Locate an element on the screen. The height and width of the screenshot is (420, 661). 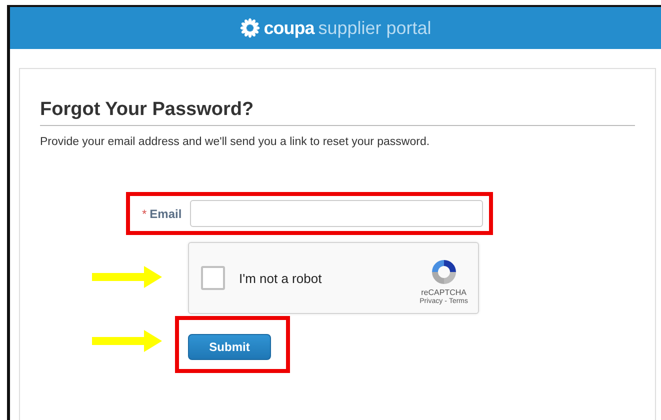
instructions-text: Provide your email address and we'll send you a link to reset your password. is located at coordinates (235, 142).